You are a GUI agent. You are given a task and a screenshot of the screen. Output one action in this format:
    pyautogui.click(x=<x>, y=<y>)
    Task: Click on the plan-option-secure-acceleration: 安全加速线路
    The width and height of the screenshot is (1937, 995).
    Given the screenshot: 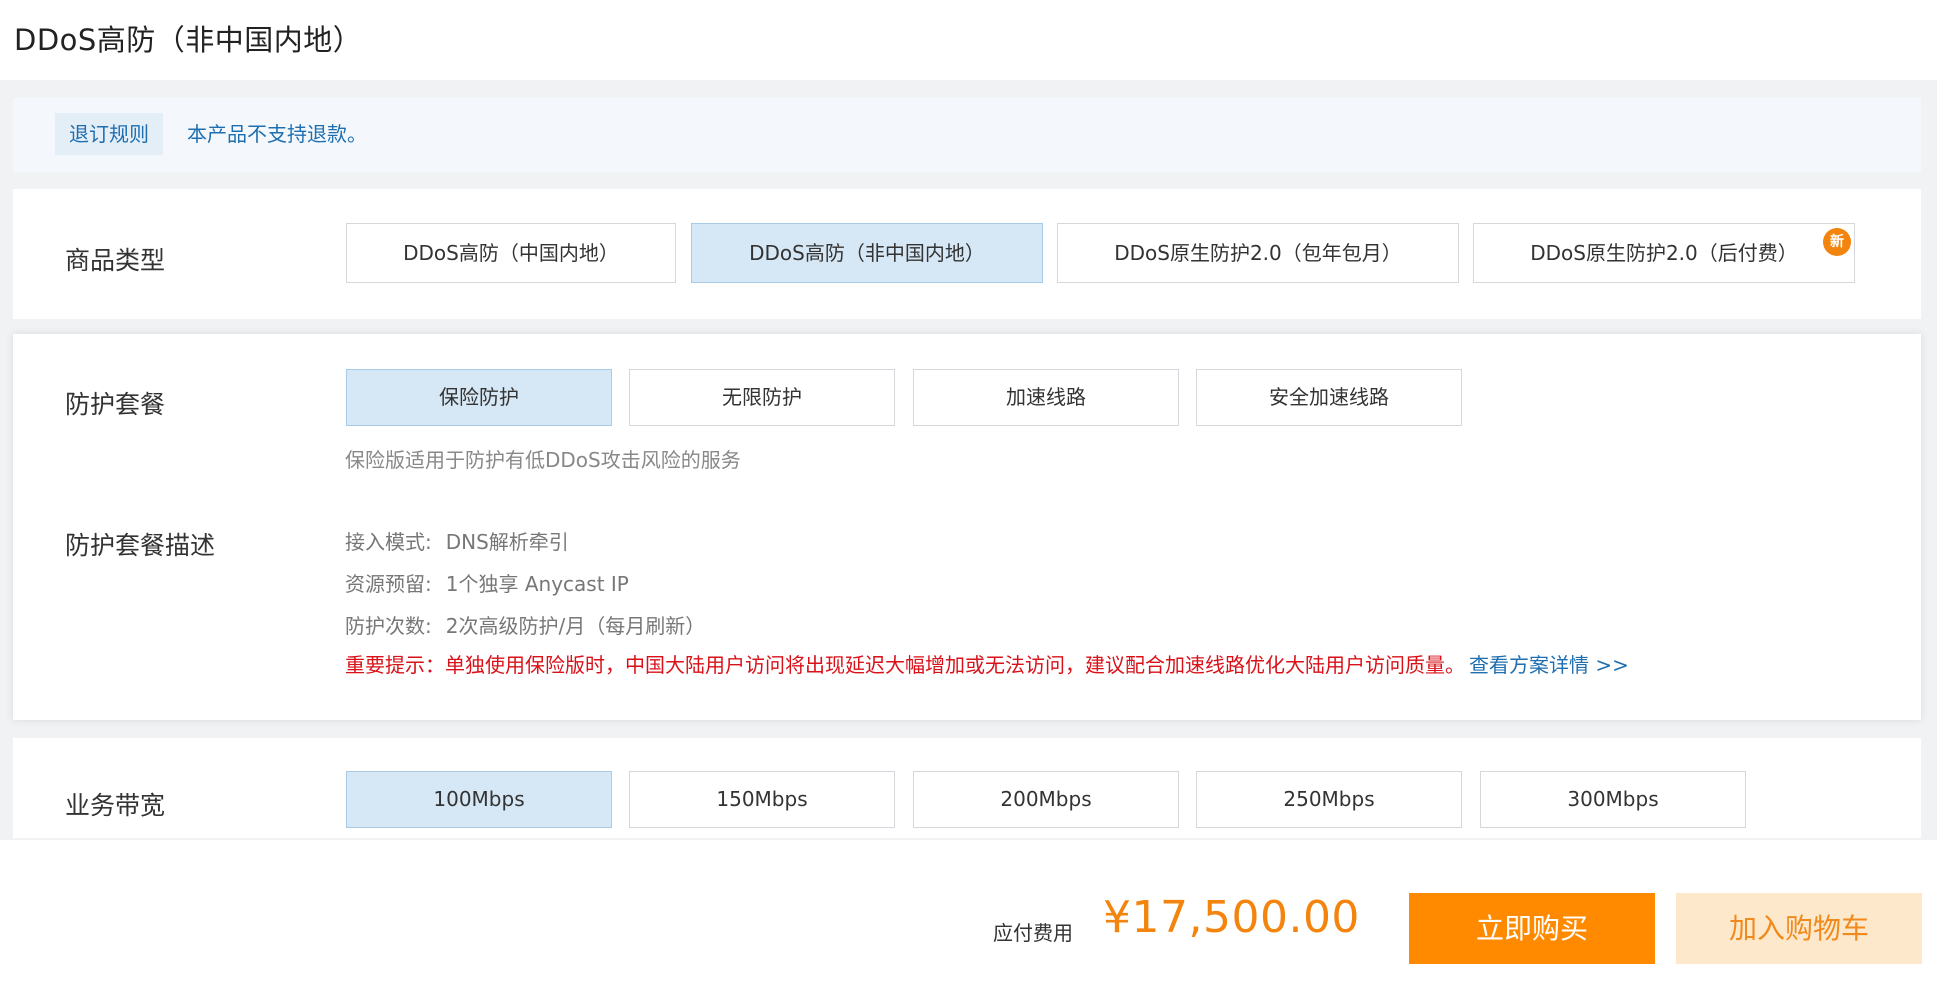 What is the action you would take?
    pyautogui.click(x=1329, y=397)
    